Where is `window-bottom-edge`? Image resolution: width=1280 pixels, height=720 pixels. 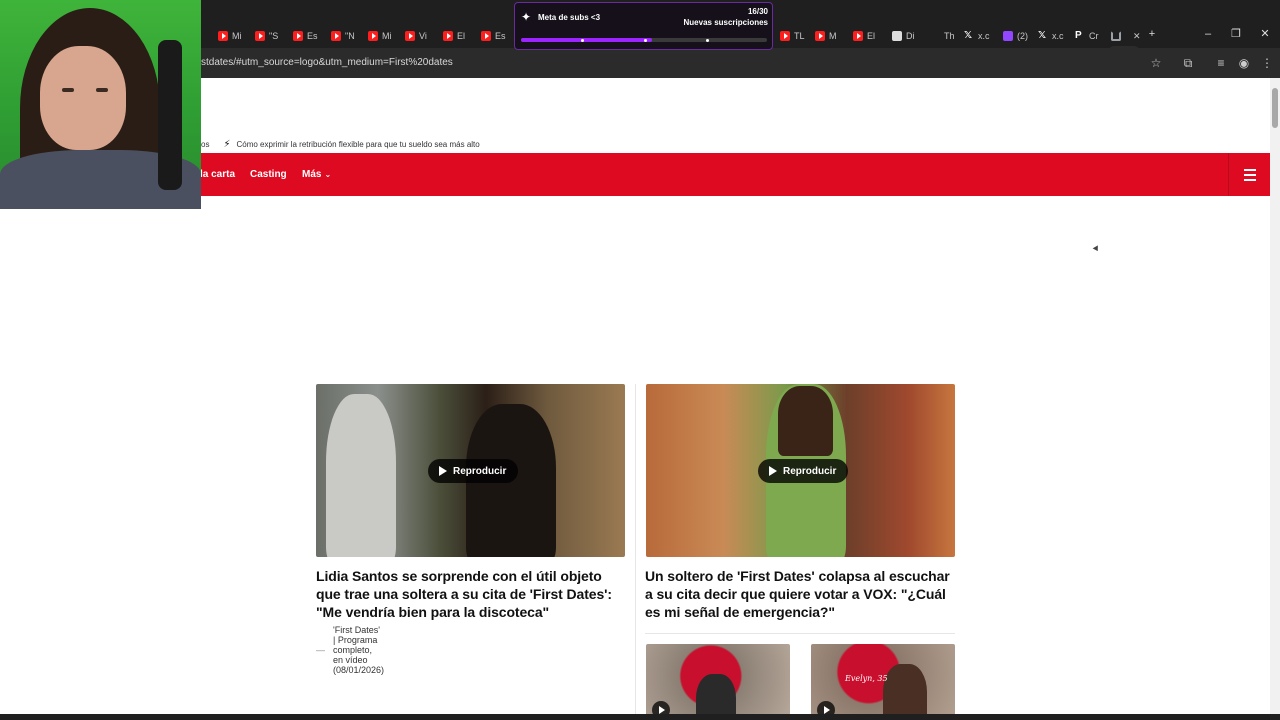 window-bottom-edge is located at coordinates (640, 717).